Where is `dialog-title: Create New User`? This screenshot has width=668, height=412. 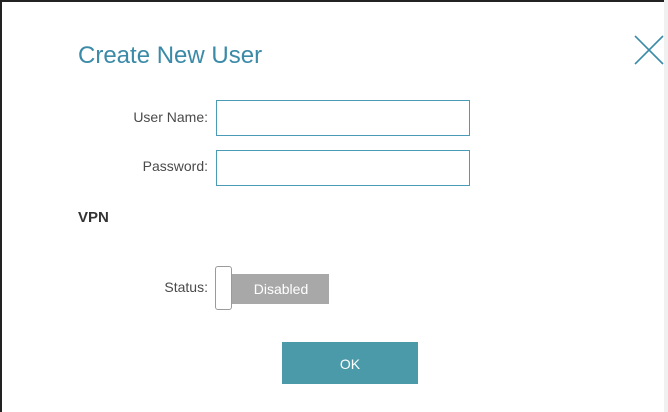
dialog-title: Create New User is located at coordinates (170, 55).